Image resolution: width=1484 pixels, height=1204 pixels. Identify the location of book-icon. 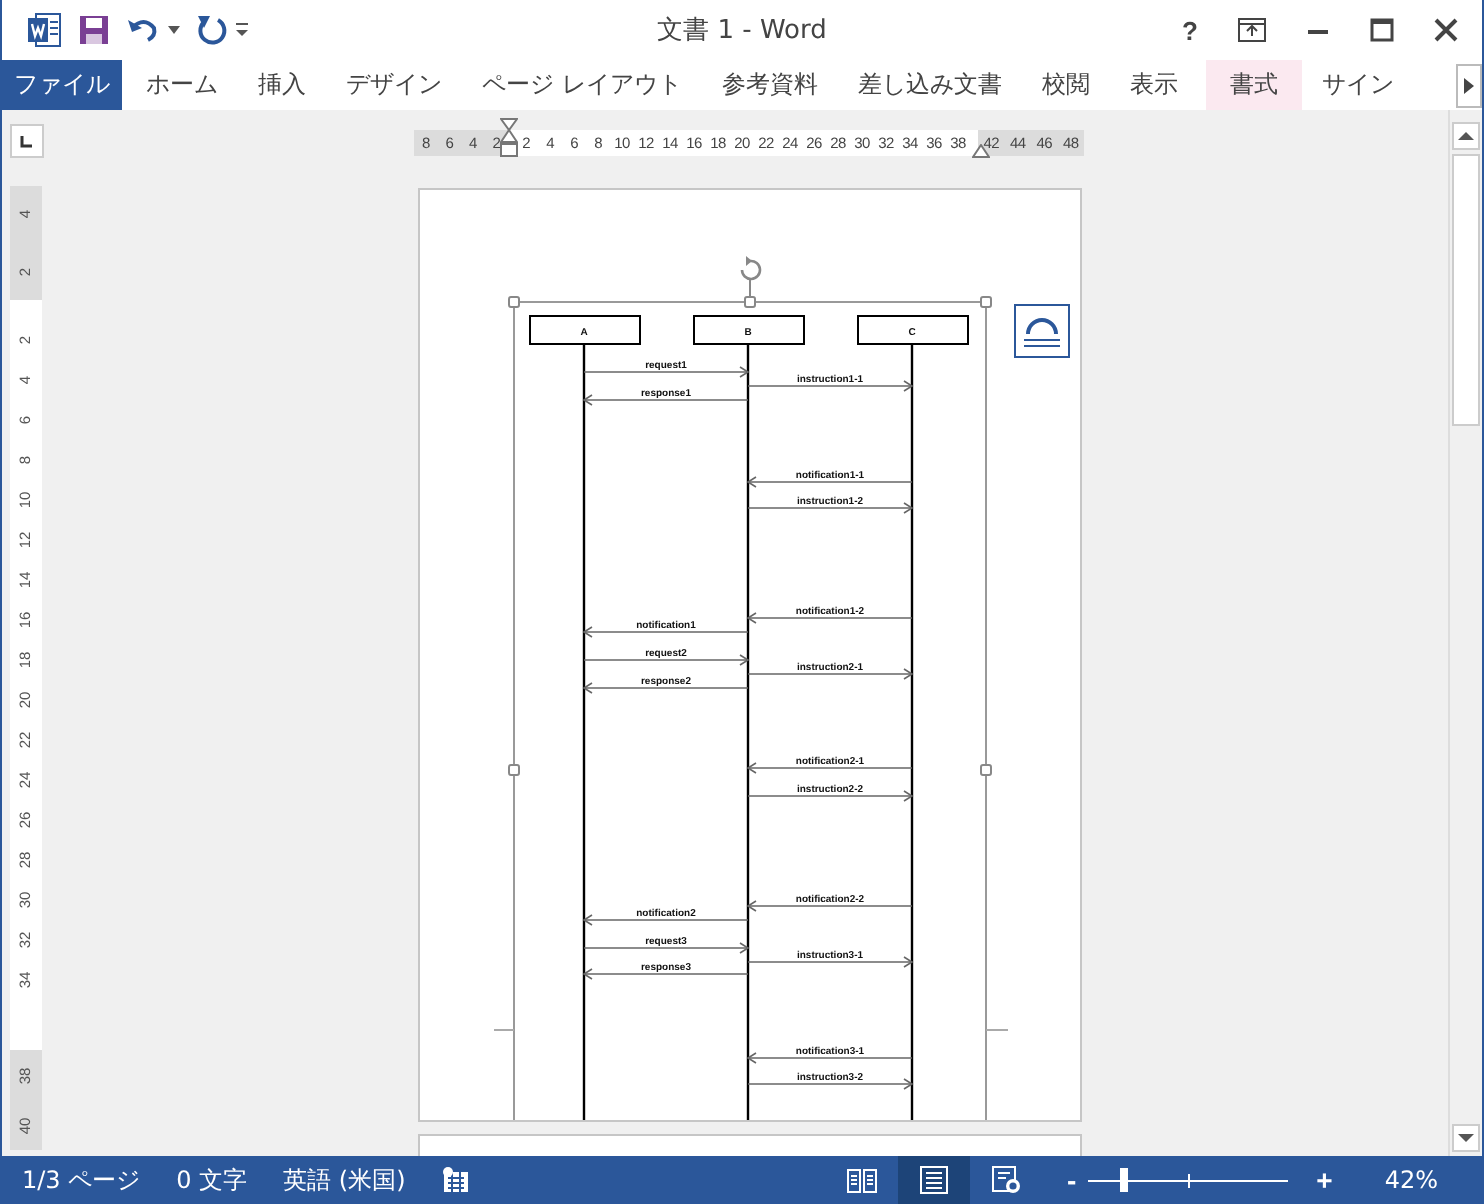
(862, 1180).